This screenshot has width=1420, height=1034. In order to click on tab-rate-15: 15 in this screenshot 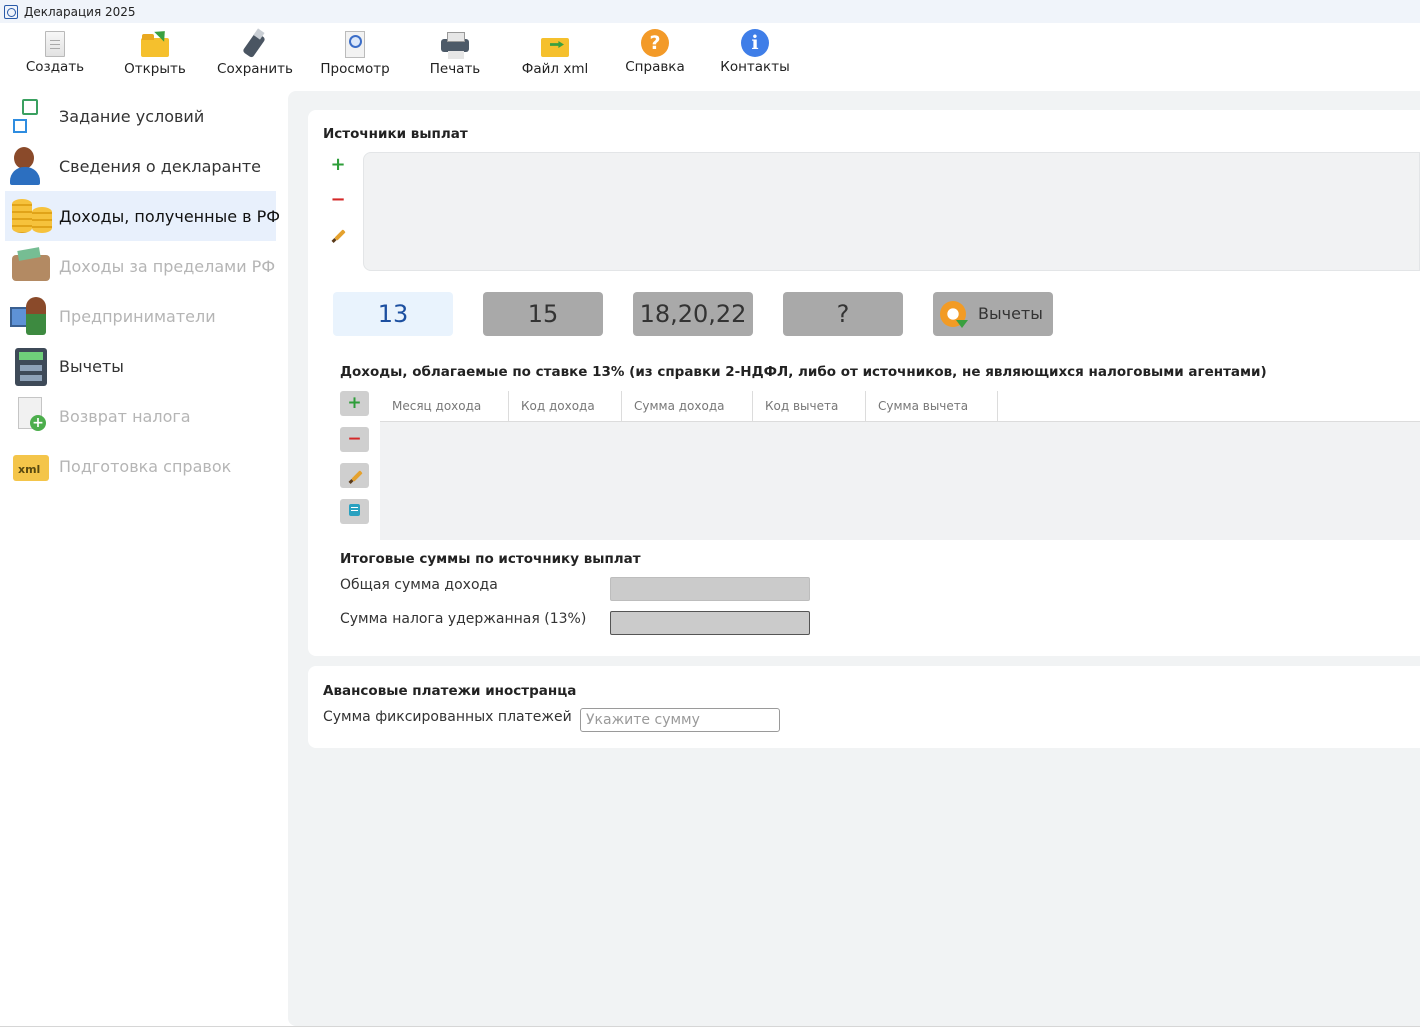, I will do `click(543, 314)`.